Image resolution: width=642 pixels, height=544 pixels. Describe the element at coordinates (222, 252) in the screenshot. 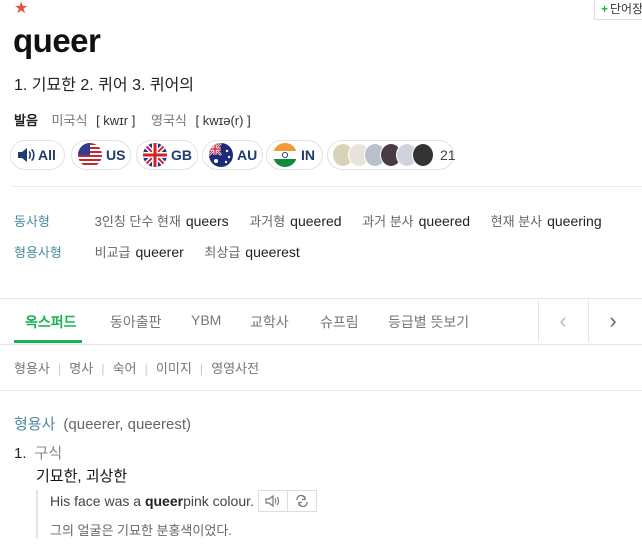

I see `form-label: 최상급` at that location.